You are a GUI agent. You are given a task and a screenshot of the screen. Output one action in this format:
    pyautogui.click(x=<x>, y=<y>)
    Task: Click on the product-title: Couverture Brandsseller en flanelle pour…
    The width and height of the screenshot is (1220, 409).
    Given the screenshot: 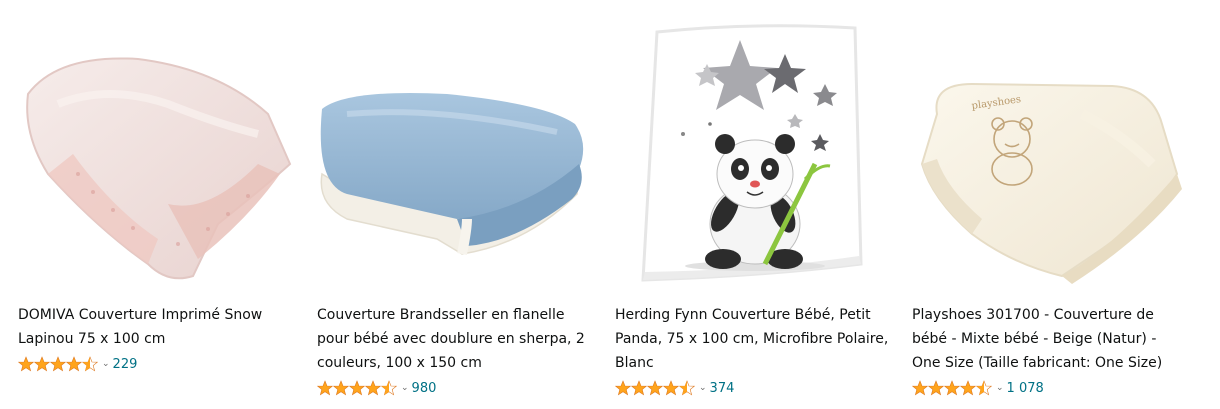 What is the action you would take?
    pyautogui.click(x=454, y=339)
    